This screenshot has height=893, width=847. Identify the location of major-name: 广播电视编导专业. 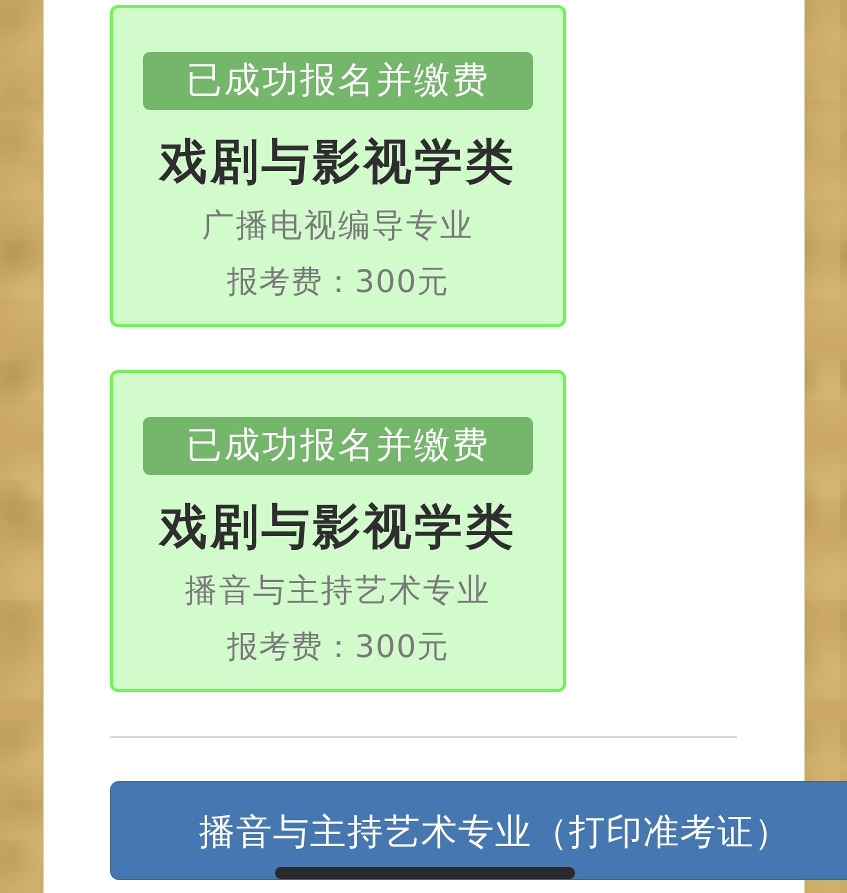
(338, 225).